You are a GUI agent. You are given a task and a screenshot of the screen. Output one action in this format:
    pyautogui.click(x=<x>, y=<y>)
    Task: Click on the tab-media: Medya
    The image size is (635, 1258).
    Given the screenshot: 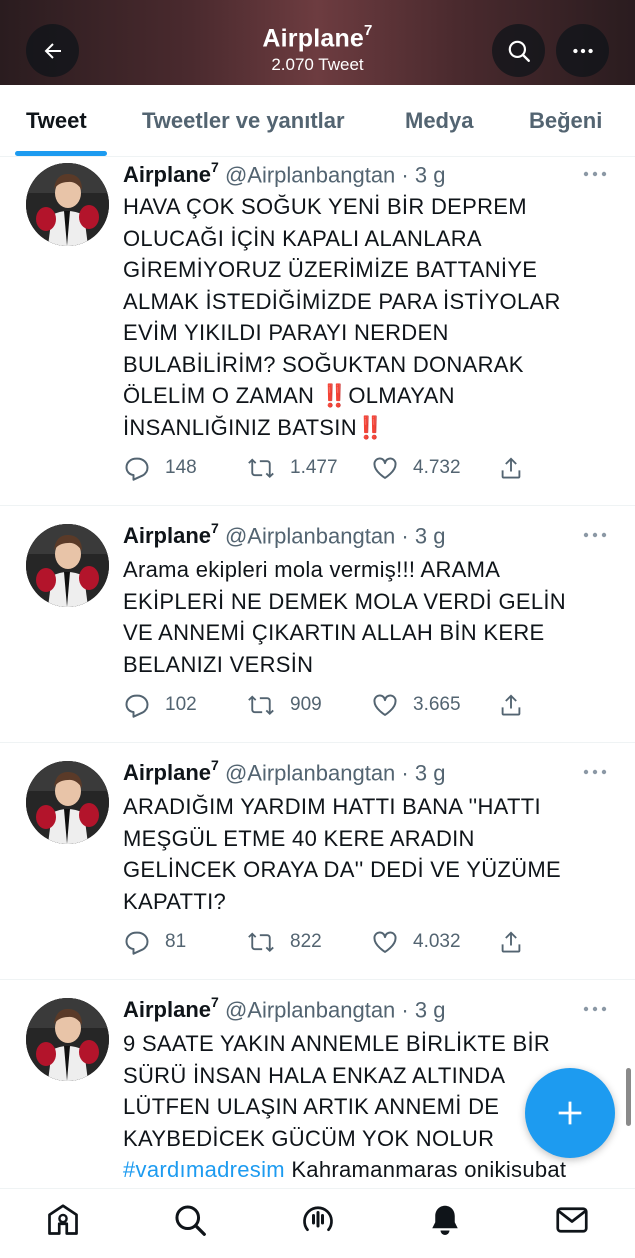 What is the action you would take?
    pyautogui.click(x=439, y=121)
    